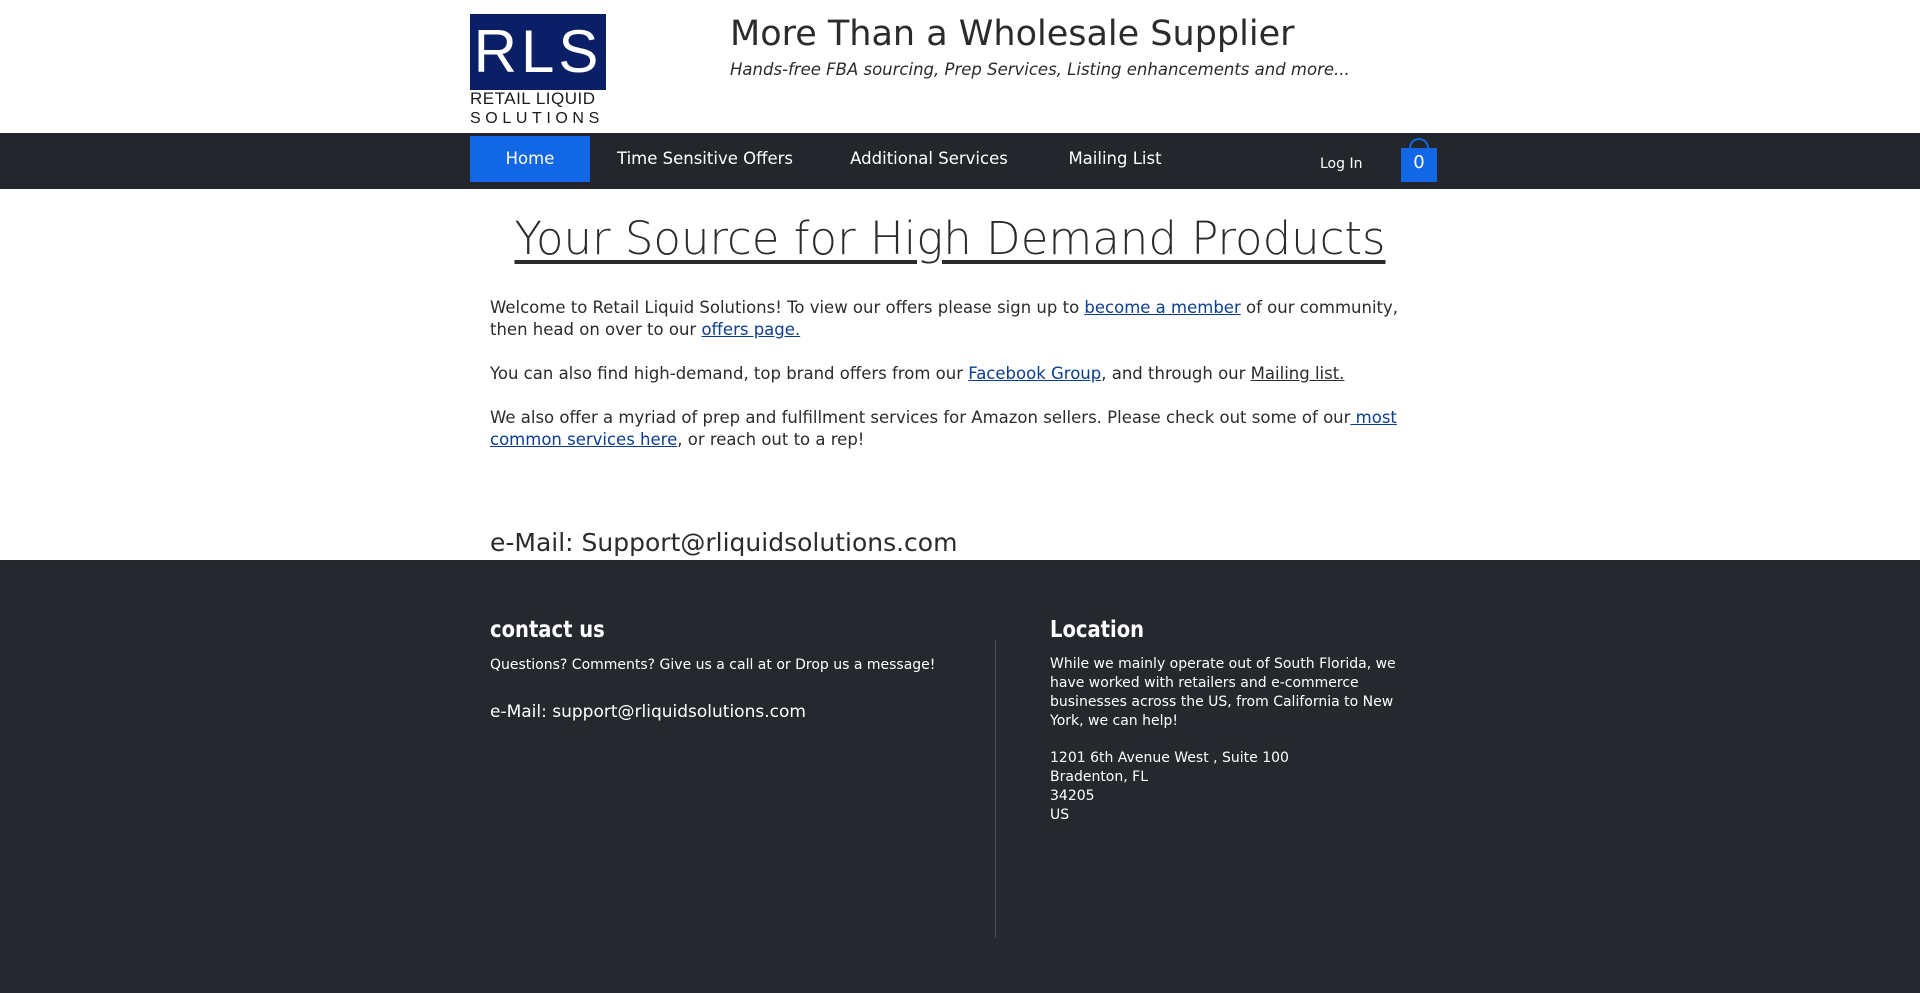 The height and width of the screenshot is (993, 1920). Describe the element at coordinates (547, 630) in the screenshot. I see `contact-heading: contact us` at that location.